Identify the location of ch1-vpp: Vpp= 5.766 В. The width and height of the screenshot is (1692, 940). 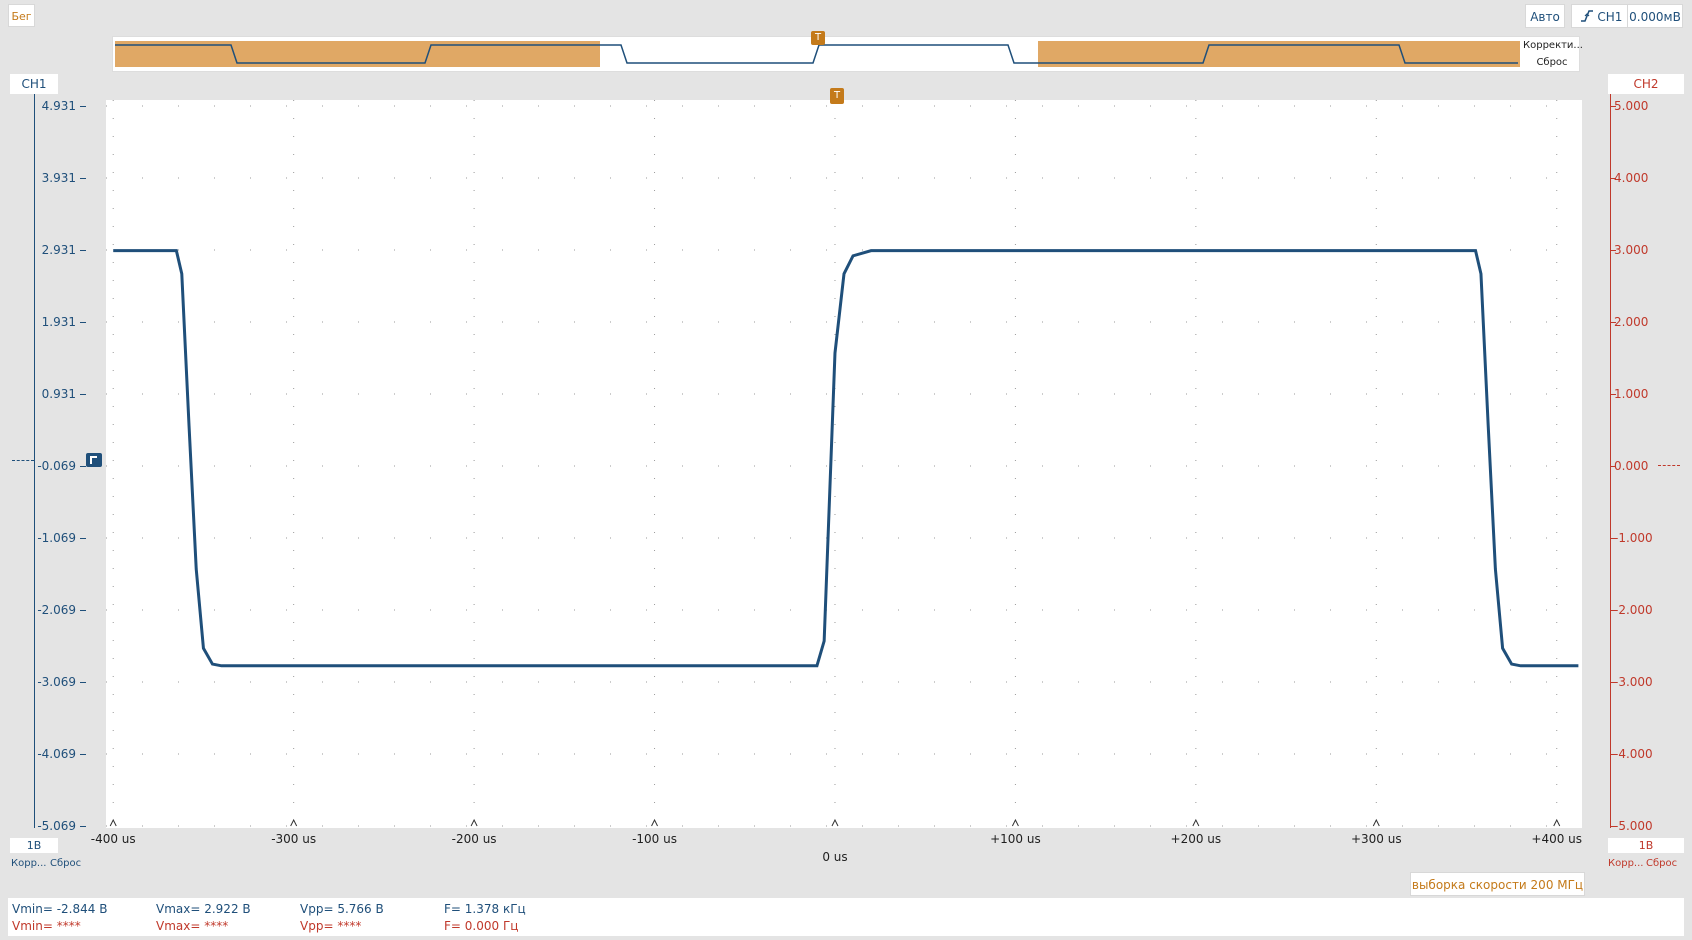
(342, 909).